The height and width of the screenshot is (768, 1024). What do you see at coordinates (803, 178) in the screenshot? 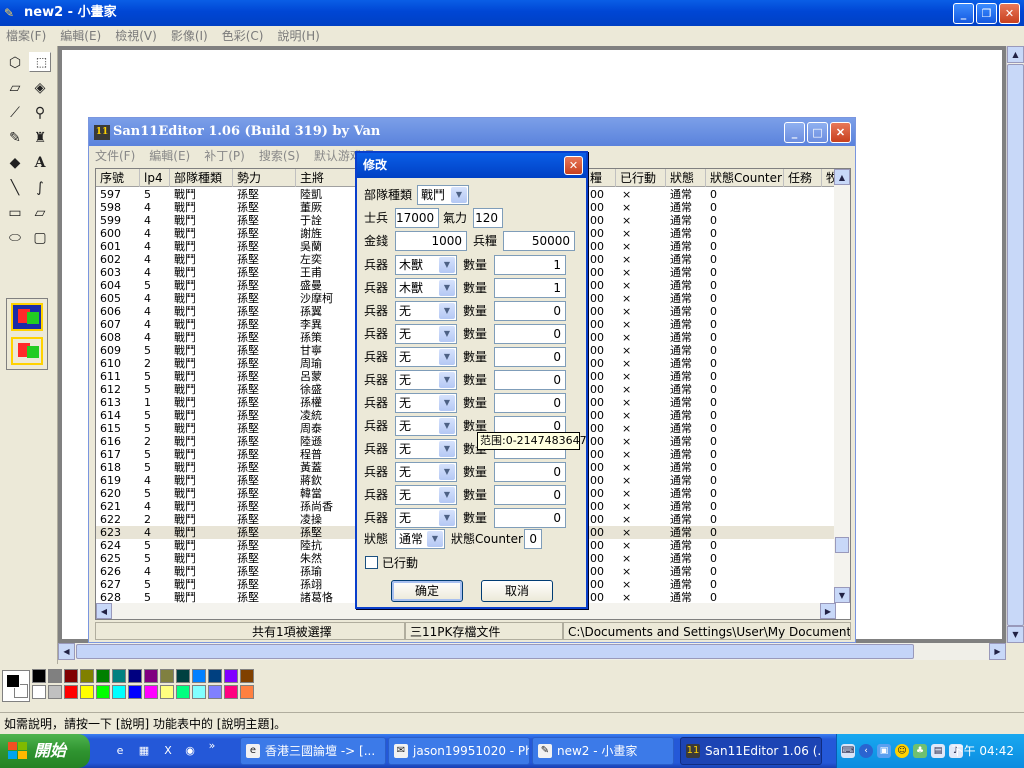
I see `col-header-task: 任務` at bounding box center [803, 178].